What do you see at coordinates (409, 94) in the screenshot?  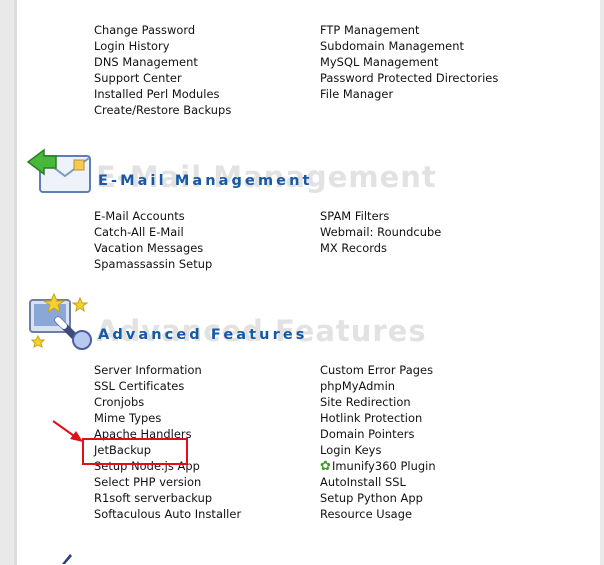 I see `file-manager-link: File Manager` at bounding box center [409, 94].